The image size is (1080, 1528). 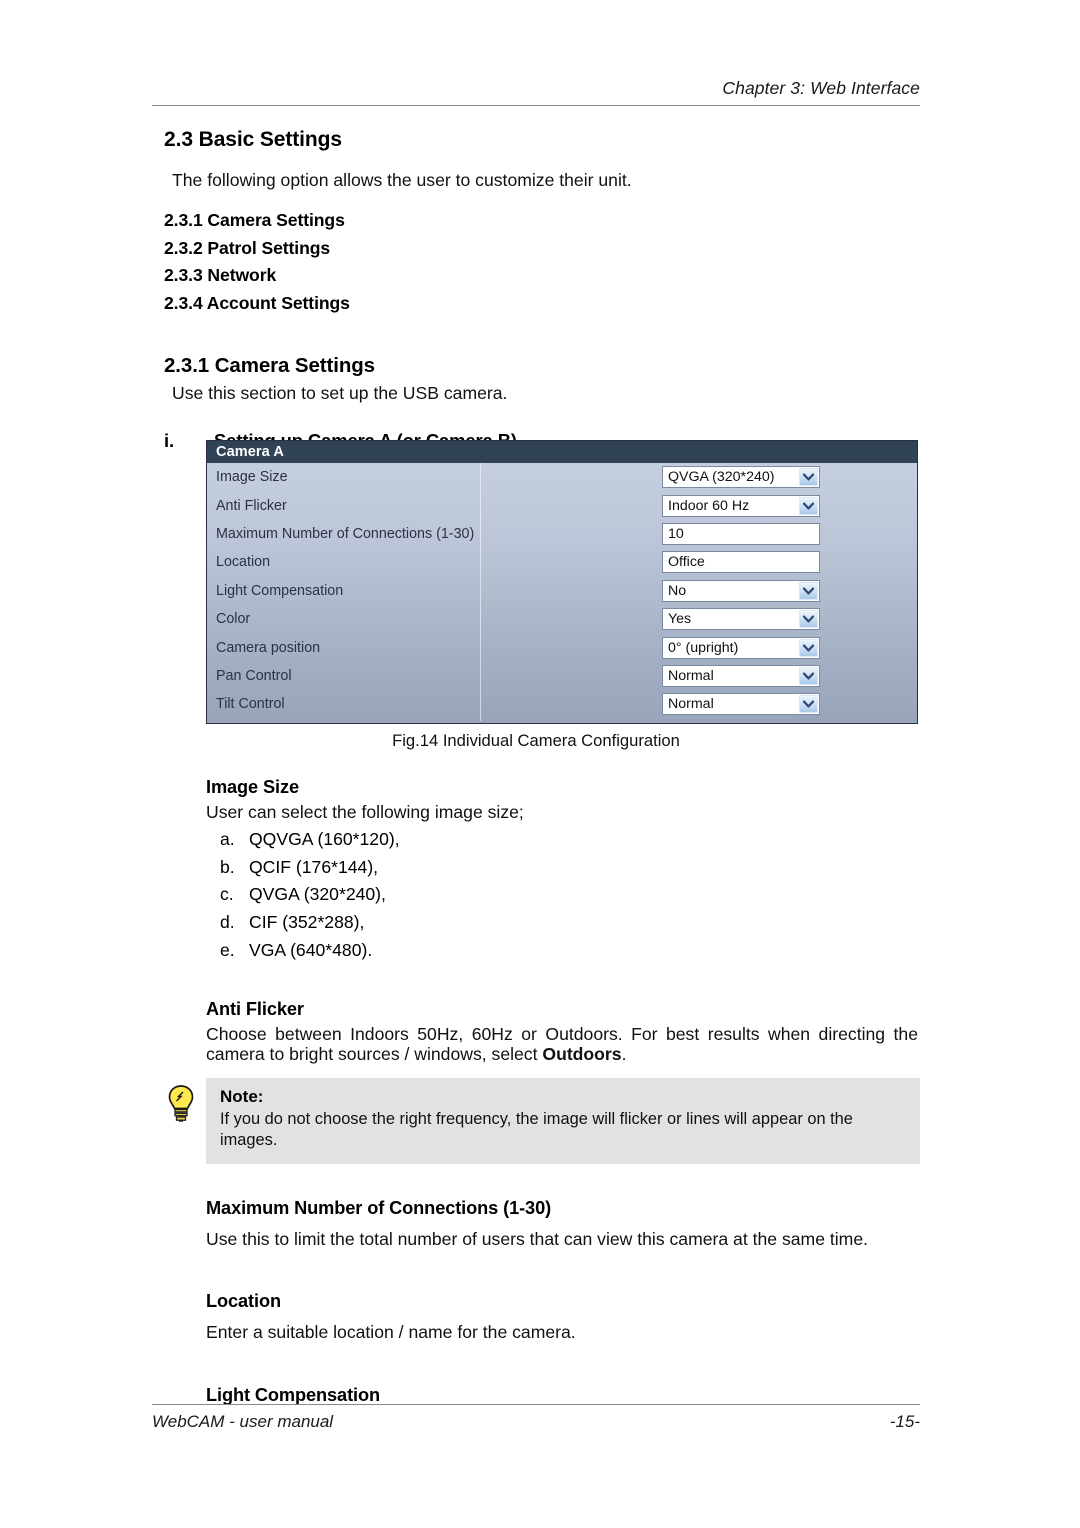 I want to click on camera-setting-input: 10, so click(x=741, y=533).